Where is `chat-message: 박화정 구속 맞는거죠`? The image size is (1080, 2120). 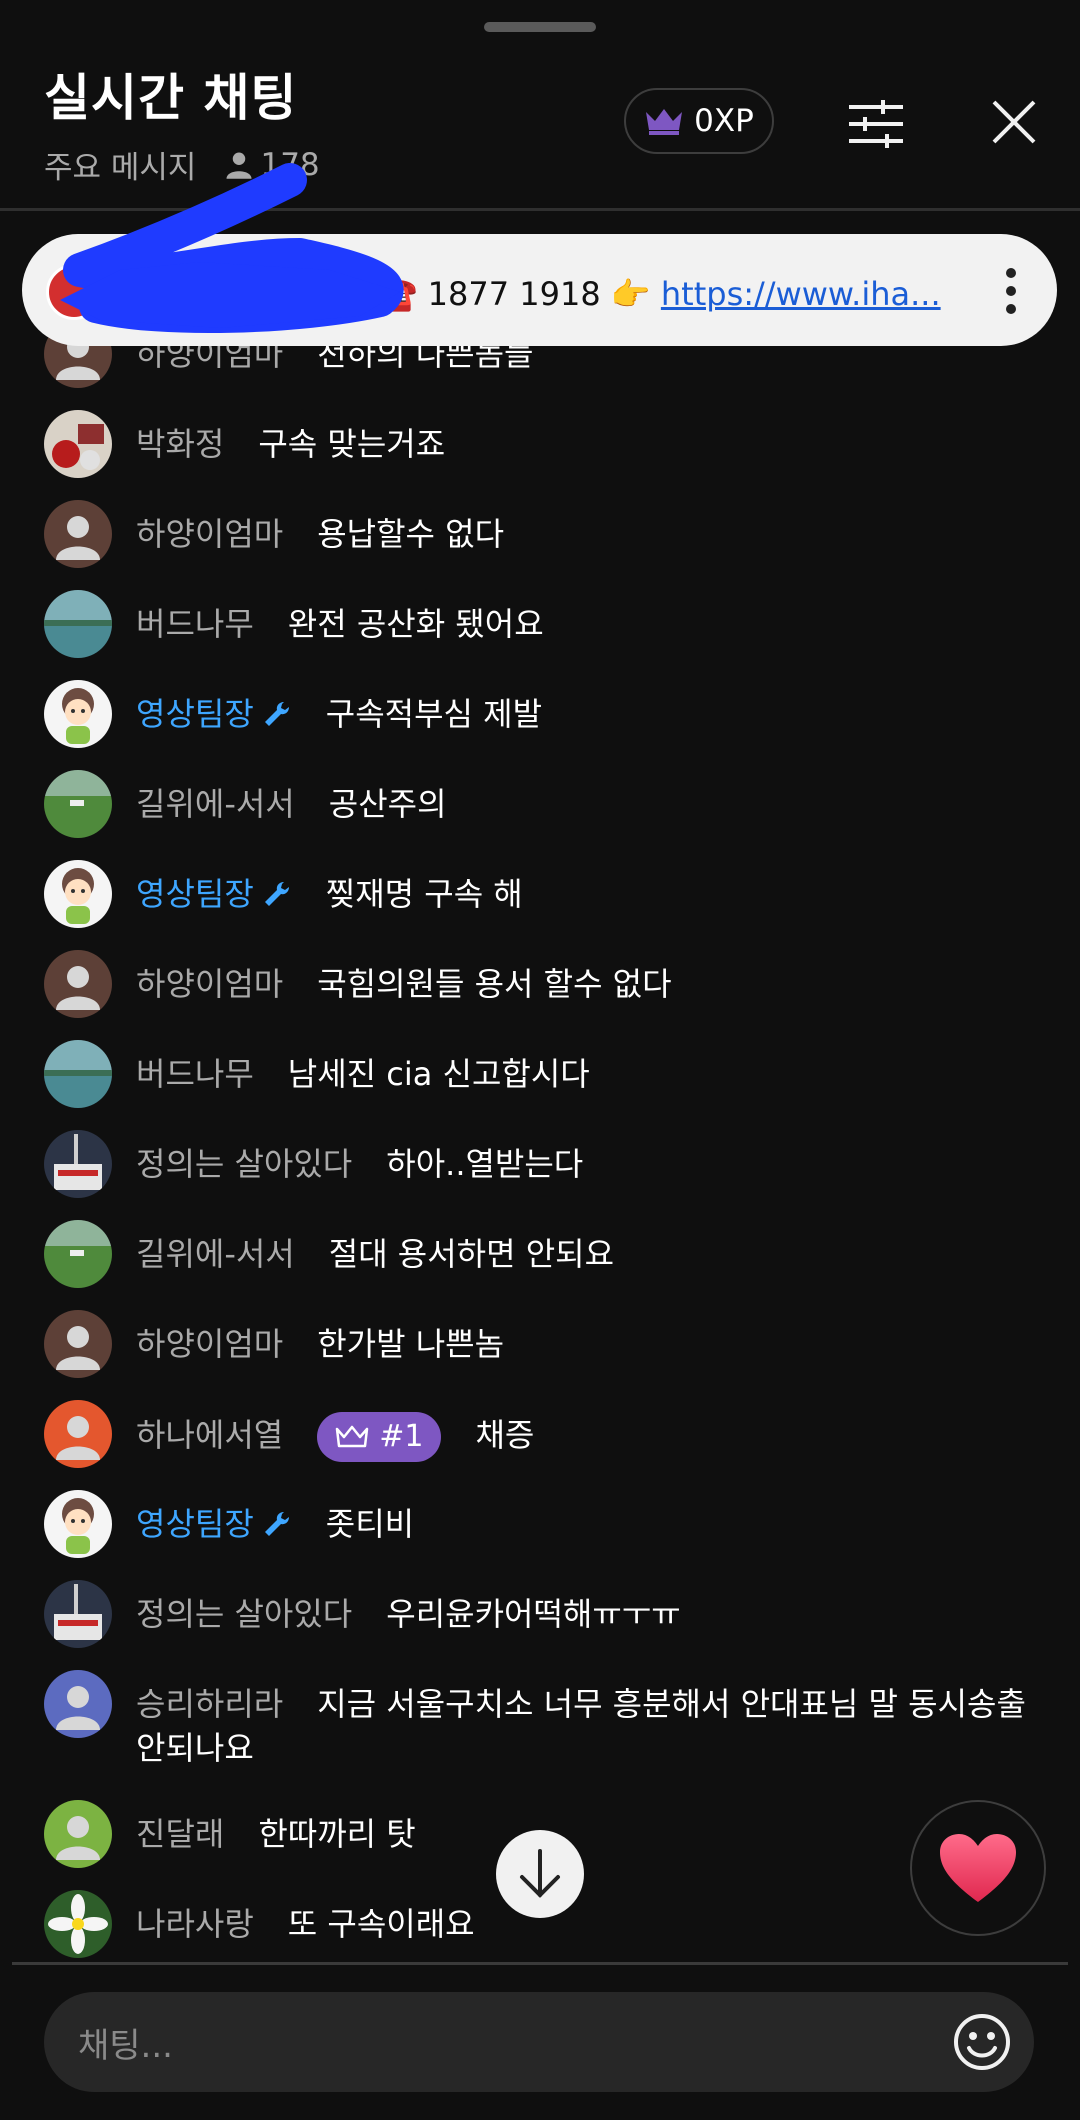 chat-message: 박화정 구속 맞는거죠 is located at coordinates (544, 444).